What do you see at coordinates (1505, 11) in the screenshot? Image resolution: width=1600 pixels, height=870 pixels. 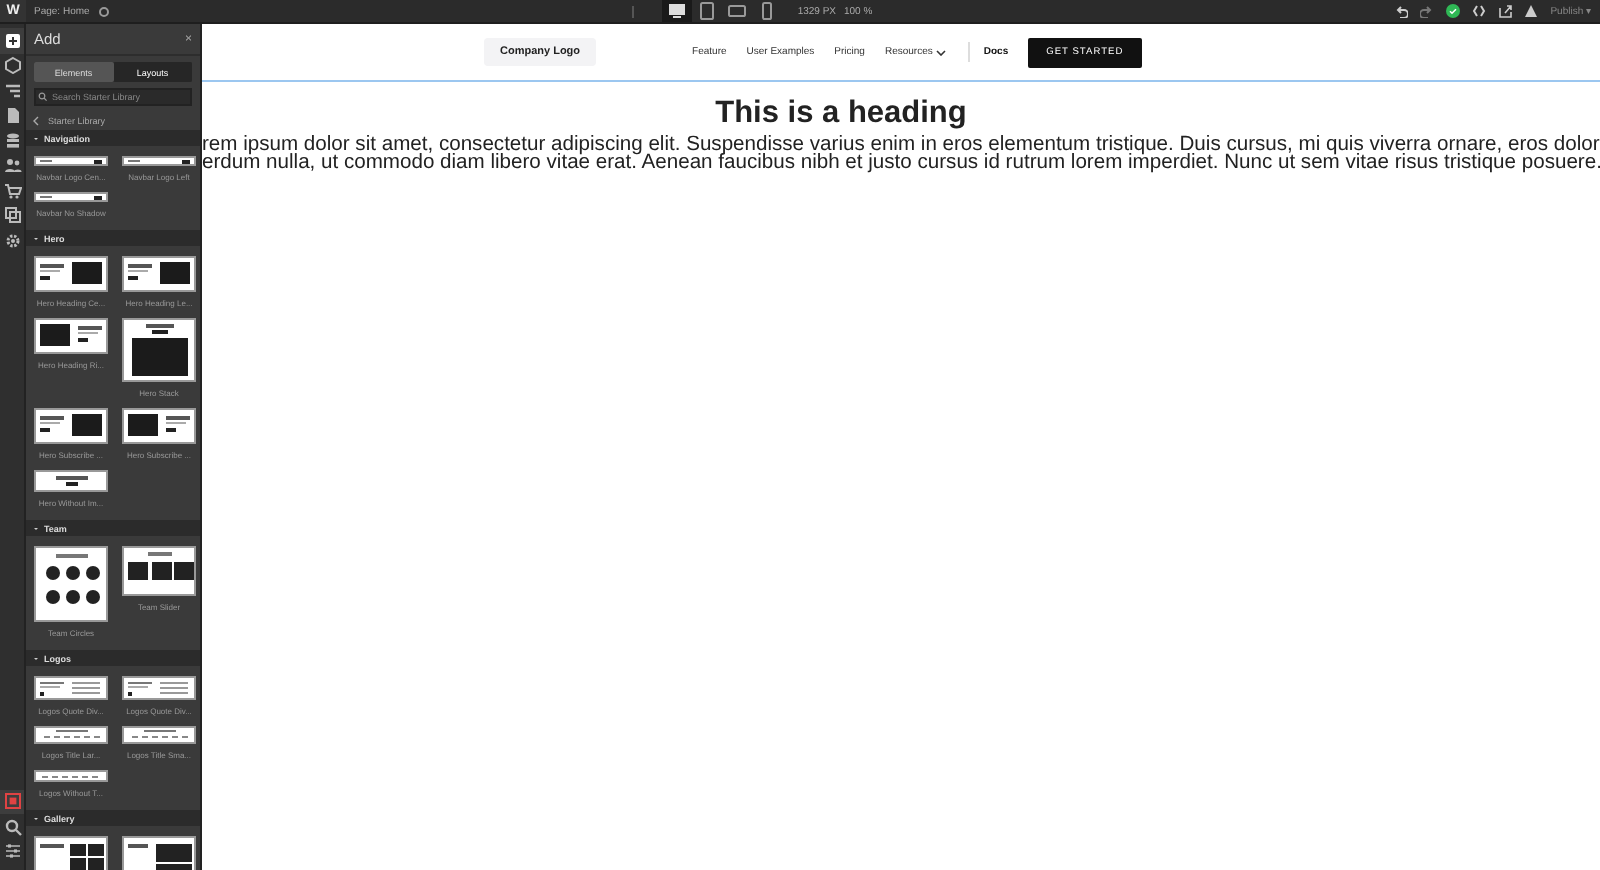 I see `export-icon` at bounding box center [1505, 11].